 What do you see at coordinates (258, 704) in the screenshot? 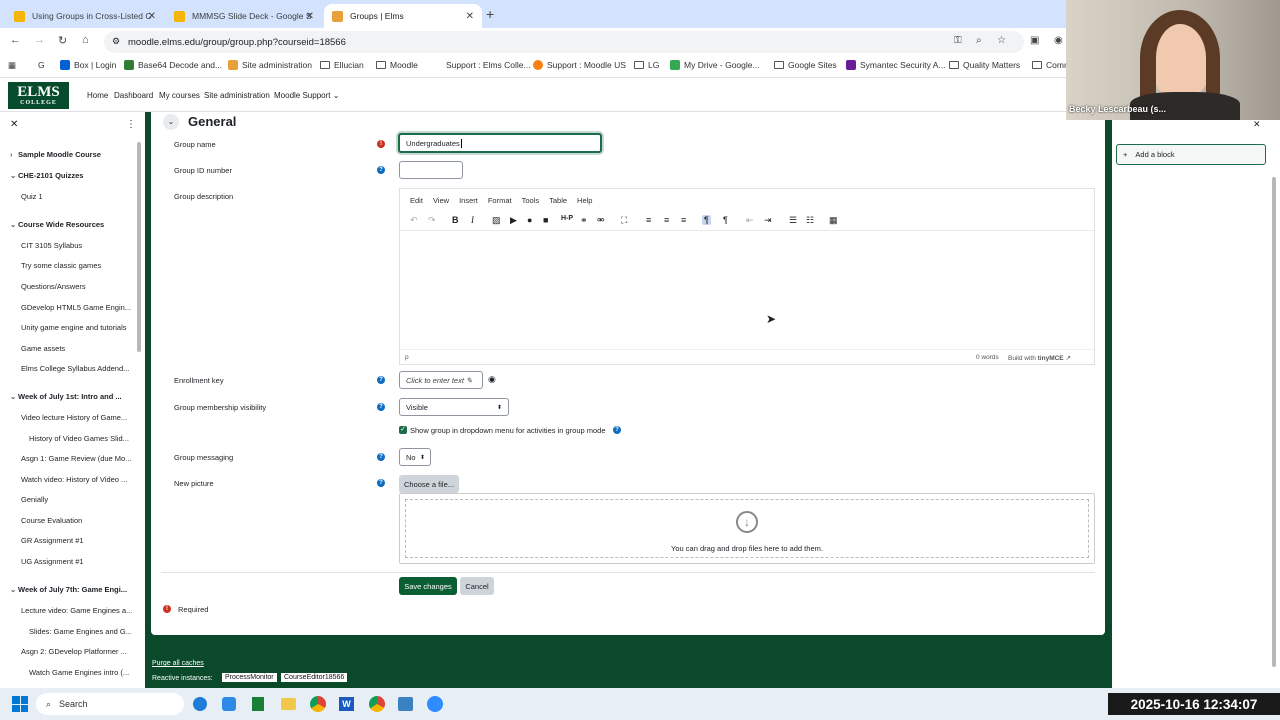
I see `notepad-icon` at bounding box center [258, 704].